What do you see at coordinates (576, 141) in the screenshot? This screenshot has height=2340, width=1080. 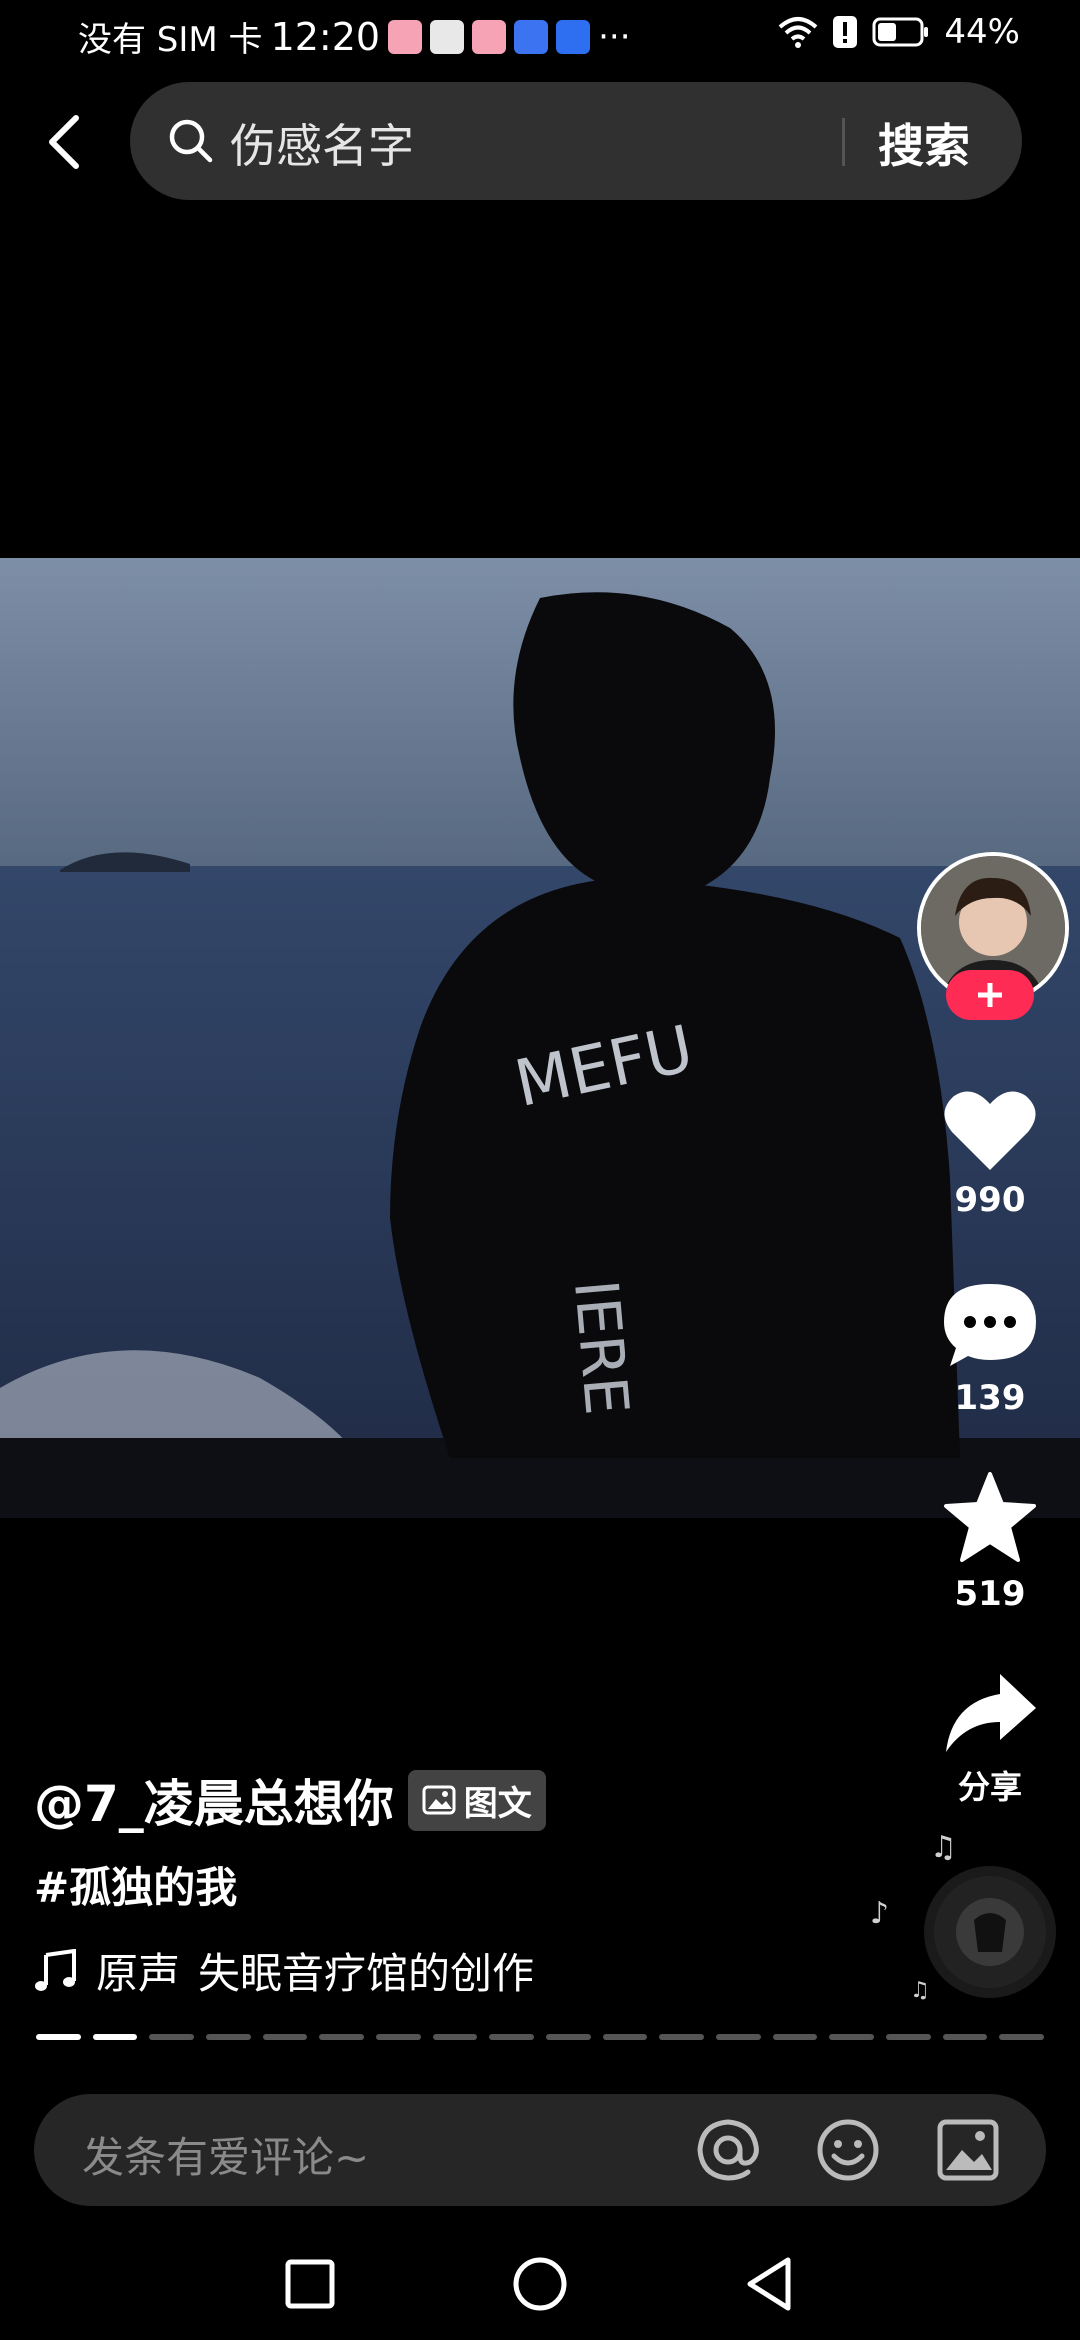 I see `search-bar: 伤感名字 搜索` at bounding box center [576, 141].